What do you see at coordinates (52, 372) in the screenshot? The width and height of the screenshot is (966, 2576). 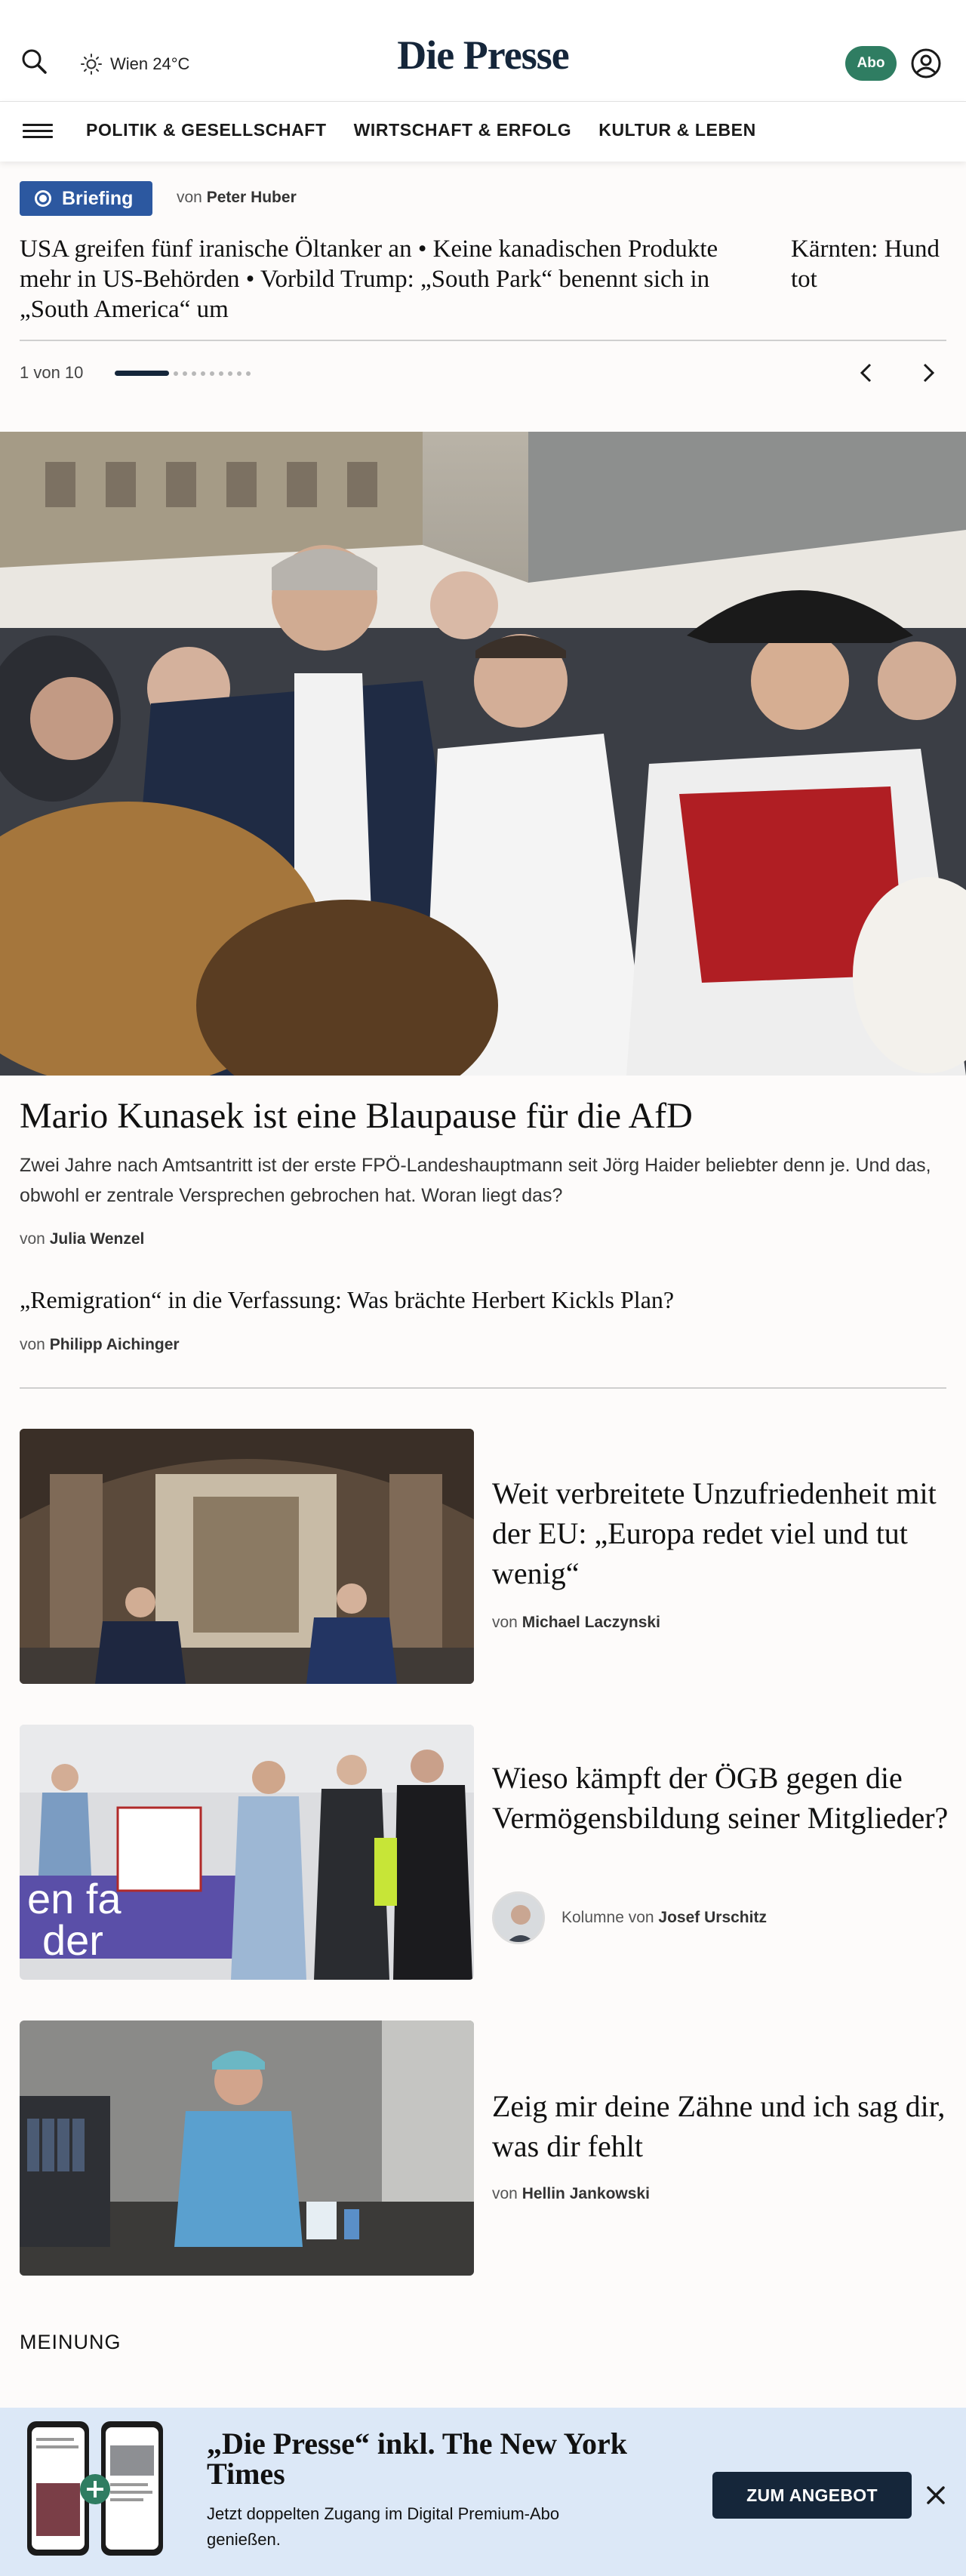 I see `briefing-pager-count: 1 von 10` at bounding box center [52, 372].